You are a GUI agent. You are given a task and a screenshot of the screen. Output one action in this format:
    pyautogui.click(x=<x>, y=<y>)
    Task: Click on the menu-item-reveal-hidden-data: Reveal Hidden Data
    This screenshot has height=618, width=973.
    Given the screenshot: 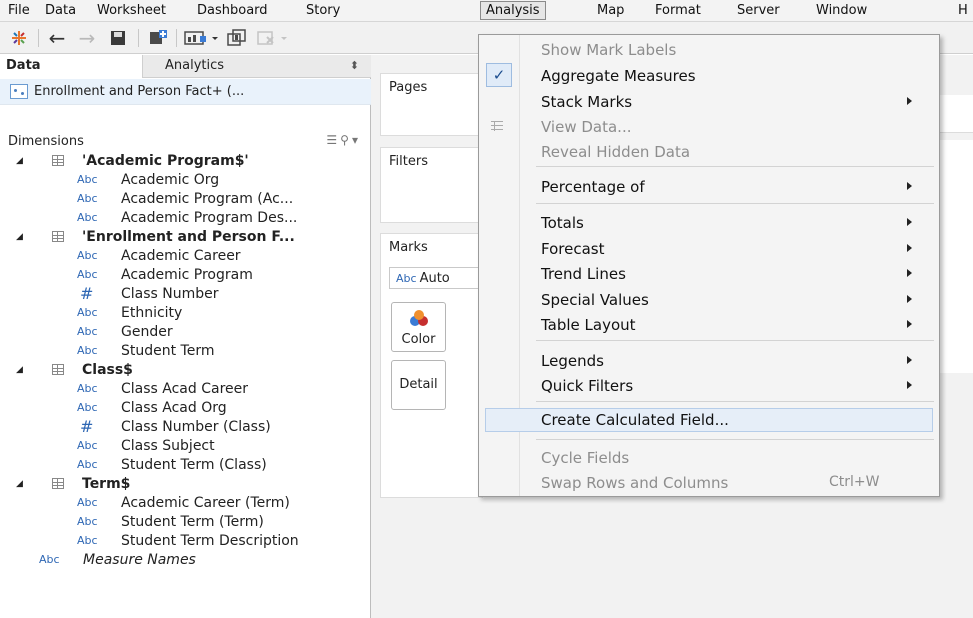 What is the action you would take?
    pyautogui.click(x=709, y=152)
    